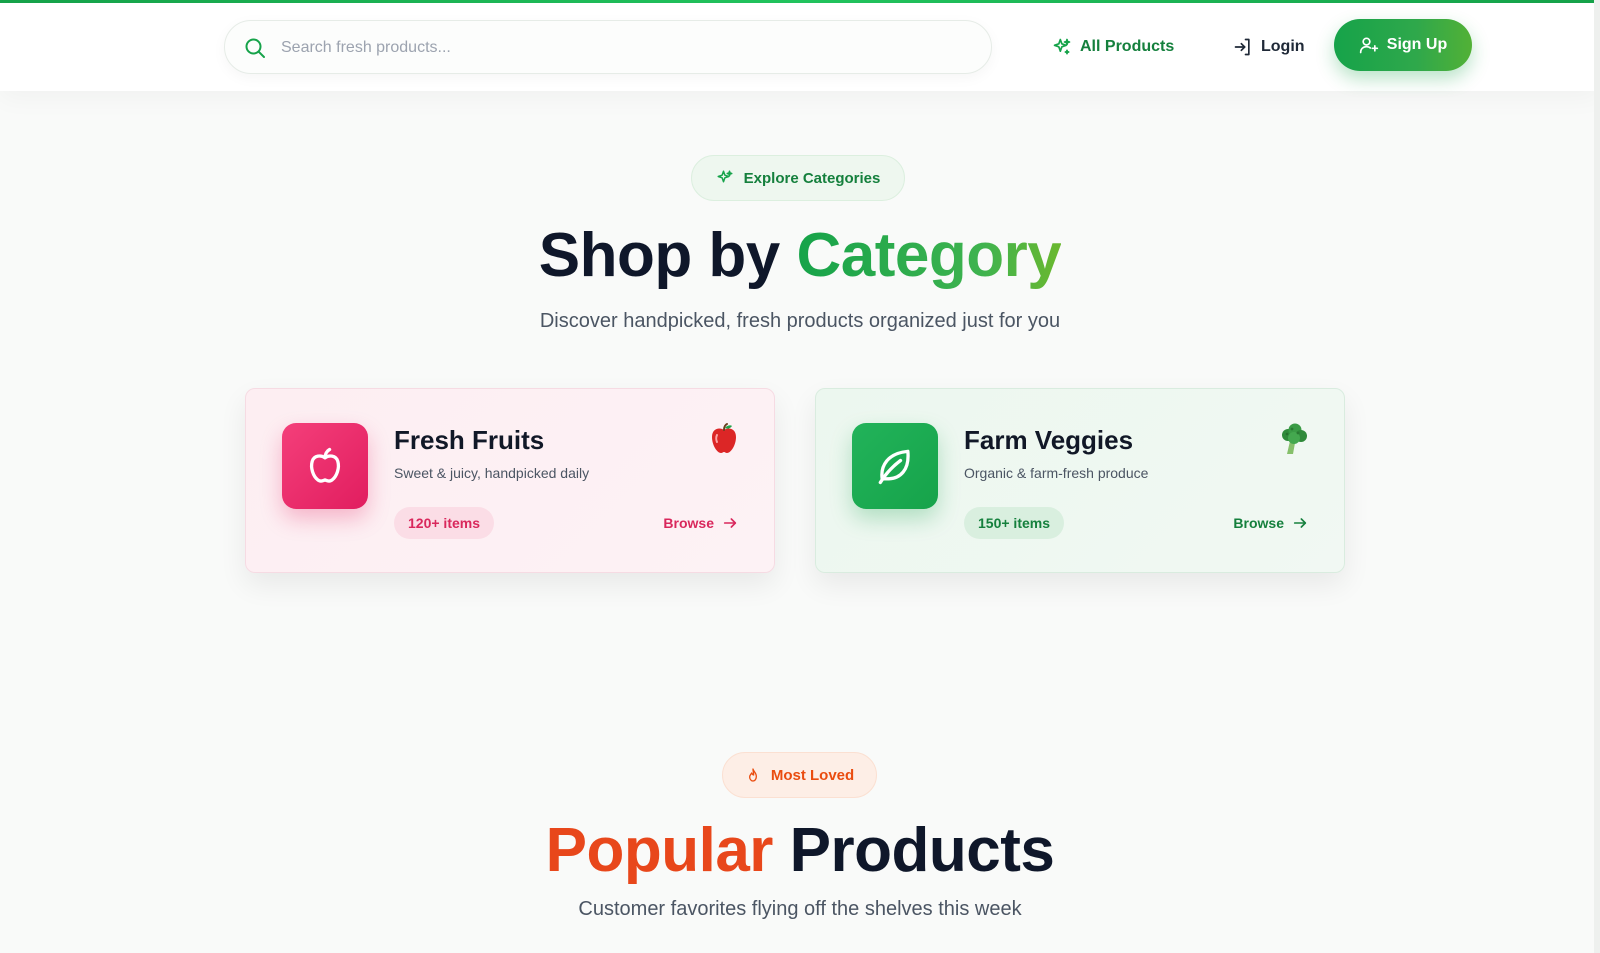  What do you see at coordinates (724, 438) in the screenshot?
I see `red-apple-emoji-icon` at bounding box center [724, 438].